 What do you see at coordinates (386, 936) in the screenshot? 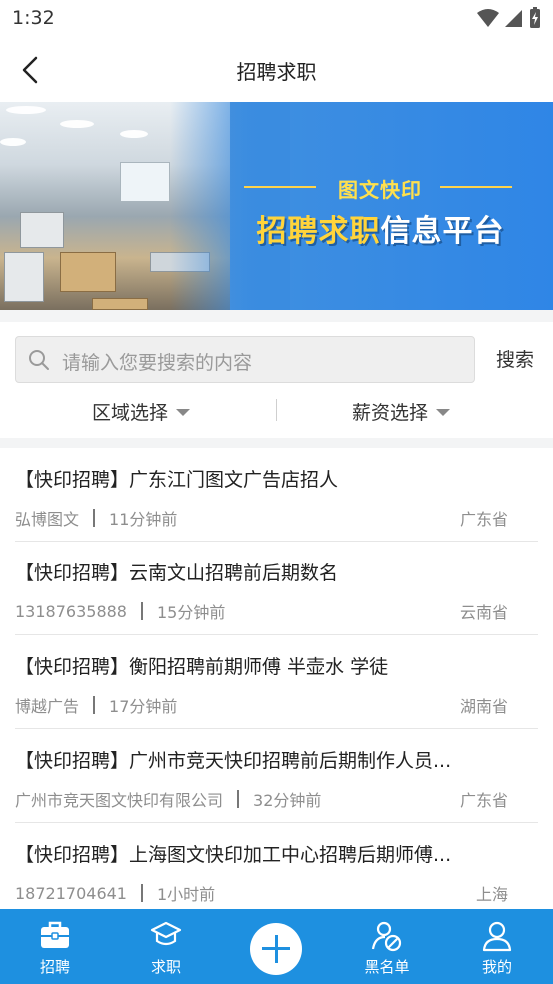
I see `blocked-user-icon` at bounding box center [386, 936].